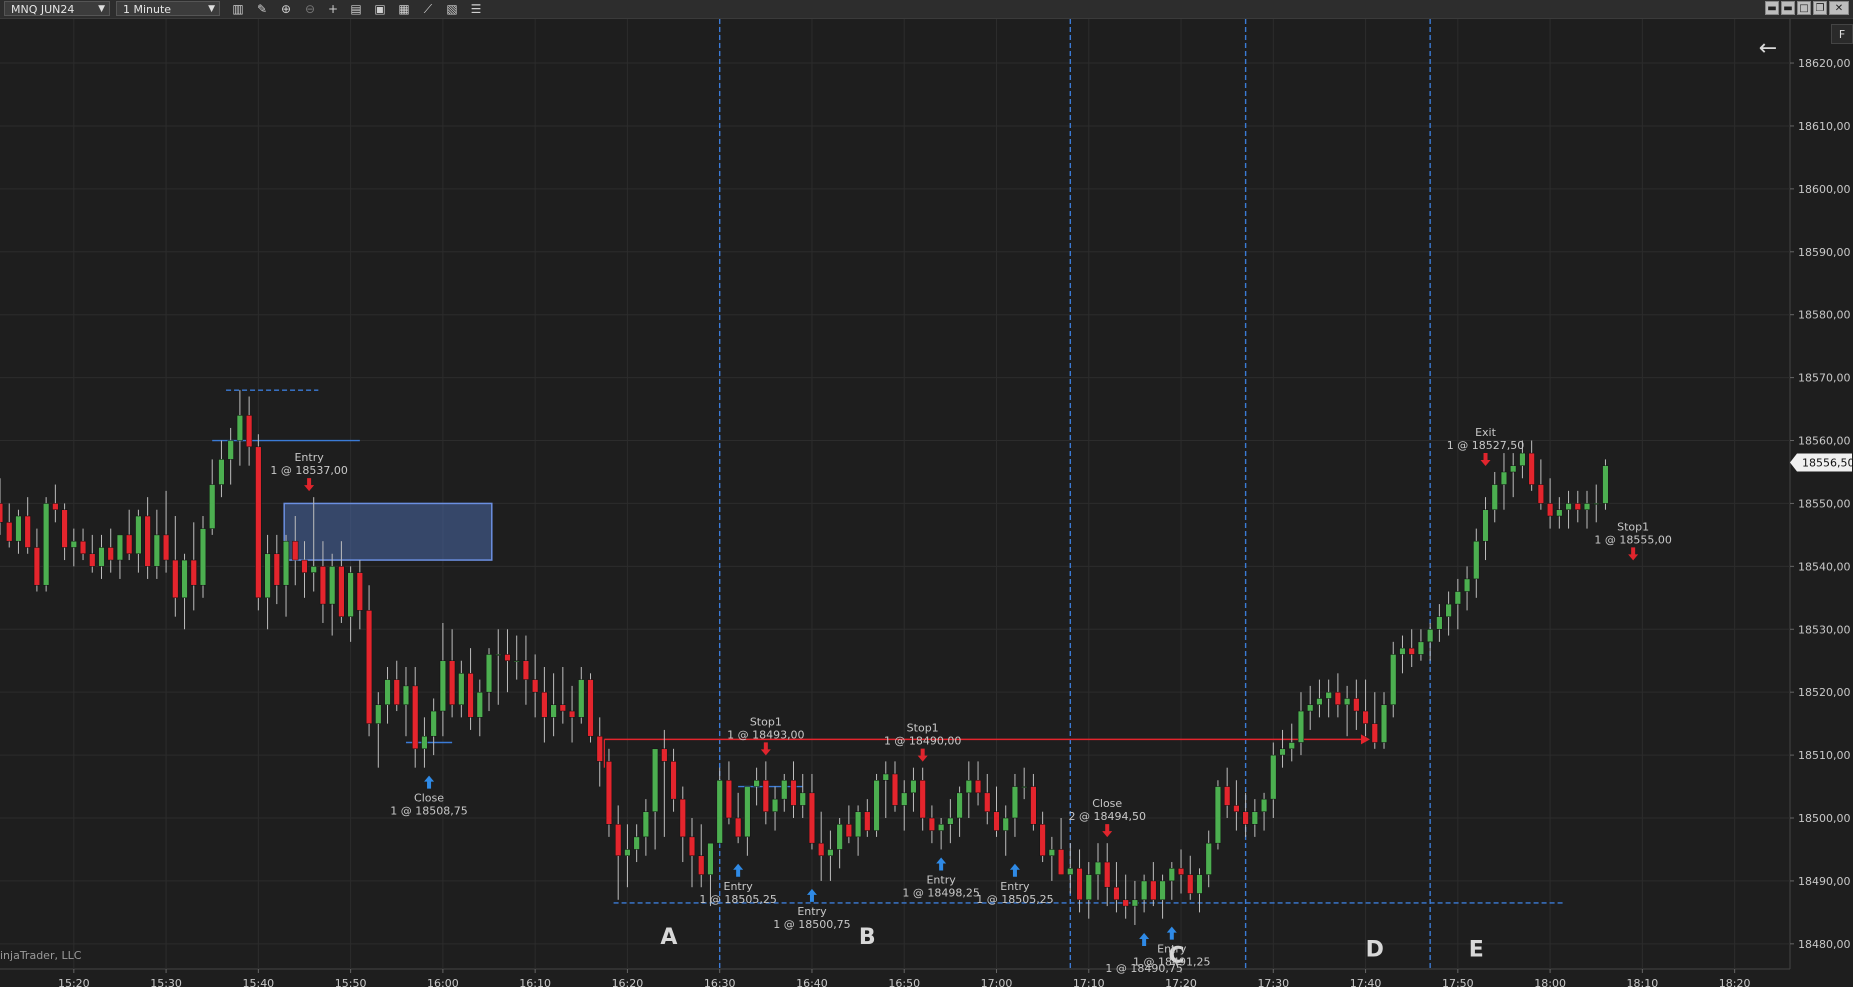 Image resolution: width=1853 pixels, height=987 pixels. Describe the element at coordinates (1643, 982) in the screenshot. I see `time-tick-label: 18:10` at that location.